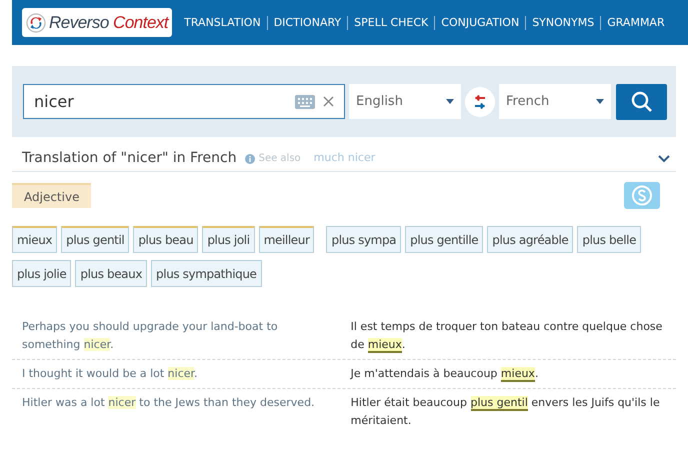 Image resolution: width=688 pixels, height=462 pixels. What do you see at coordinates (279, 159) in the screenshot?
I see `see-also-label: See also` at bounding box center [279, 159].